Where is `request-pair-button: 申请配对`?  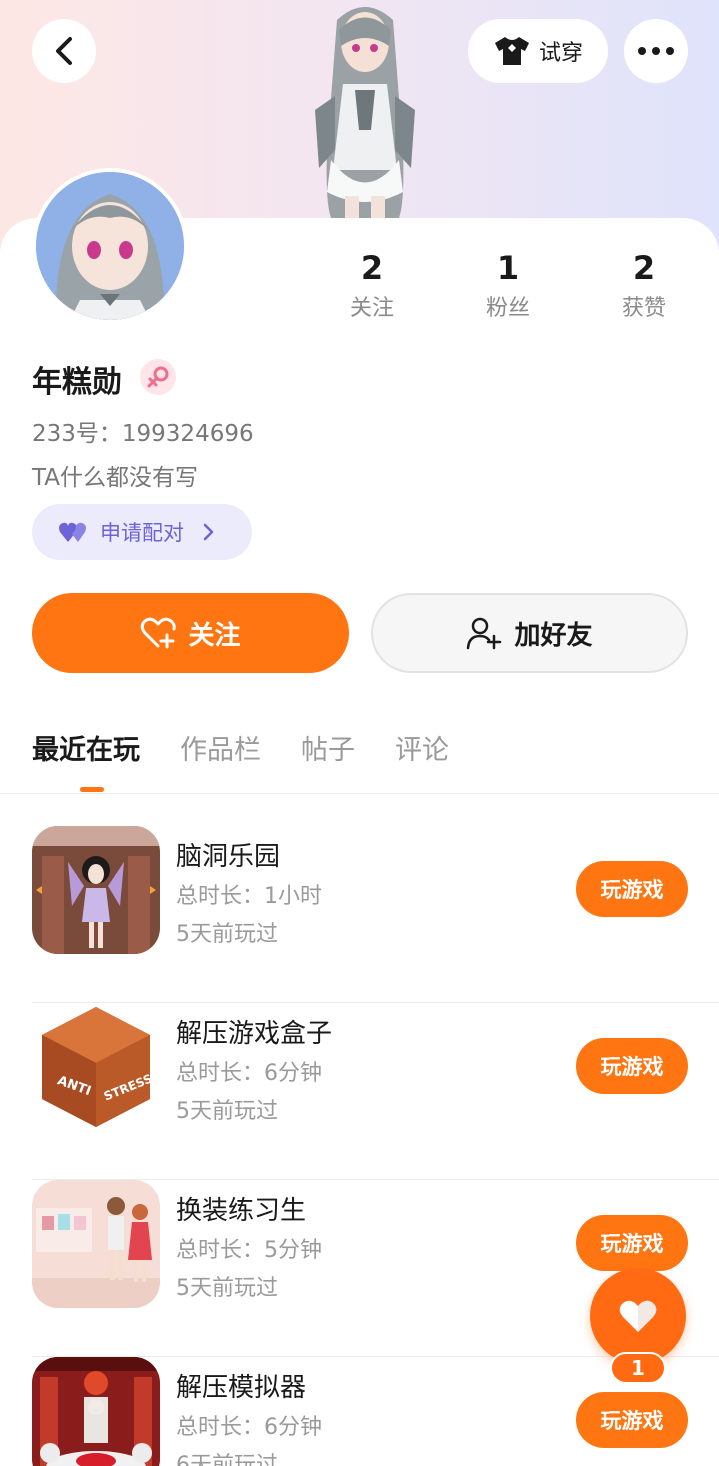
request-pair-button: 申请配对 is located at coordinates (142, 532).